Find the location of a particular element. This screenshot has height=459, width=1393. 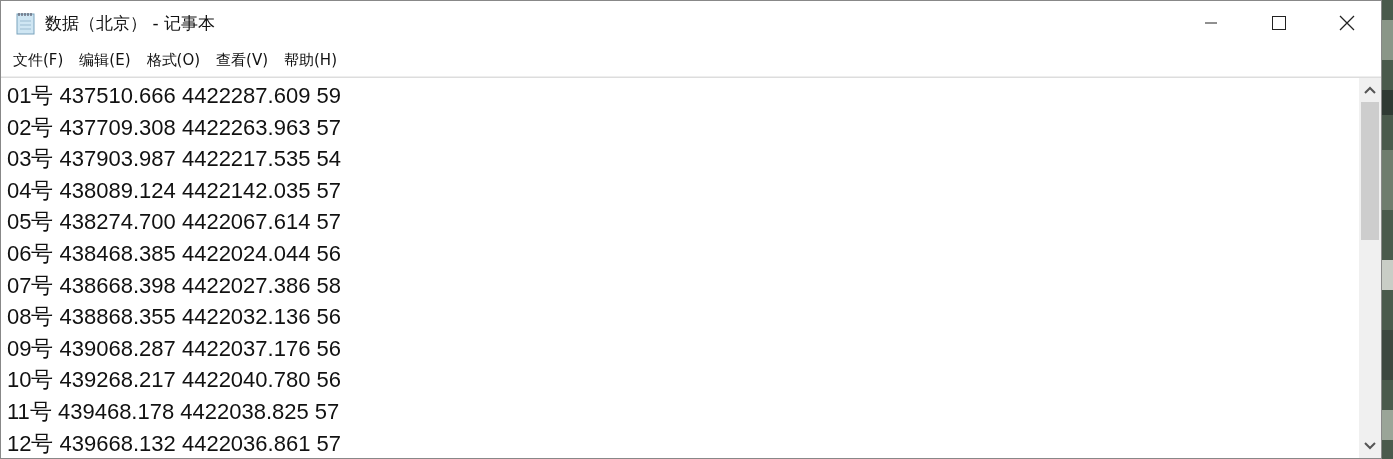

scroll-thumb is located at coordinates (1370, 171).